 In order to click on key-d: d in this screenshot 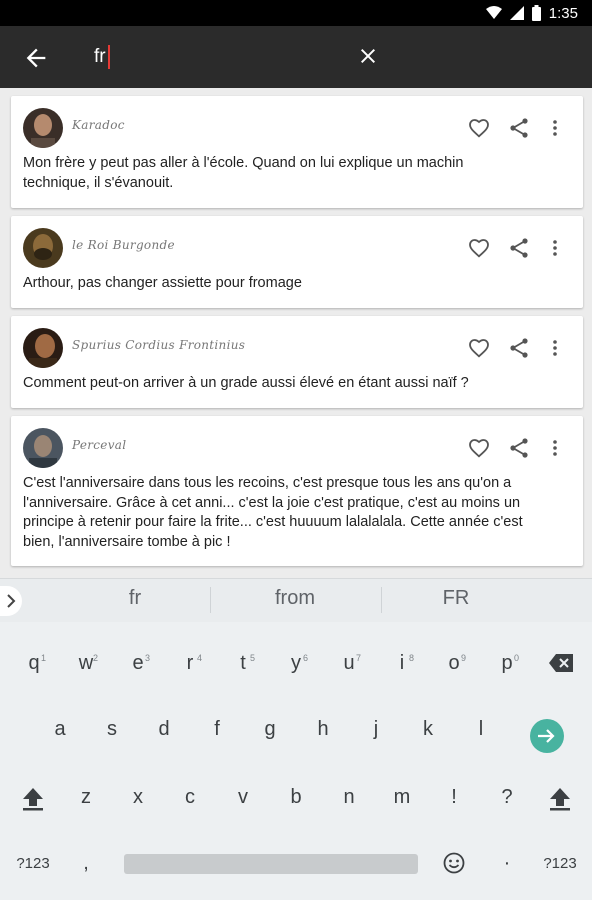, I will do `click(164, 729)`.